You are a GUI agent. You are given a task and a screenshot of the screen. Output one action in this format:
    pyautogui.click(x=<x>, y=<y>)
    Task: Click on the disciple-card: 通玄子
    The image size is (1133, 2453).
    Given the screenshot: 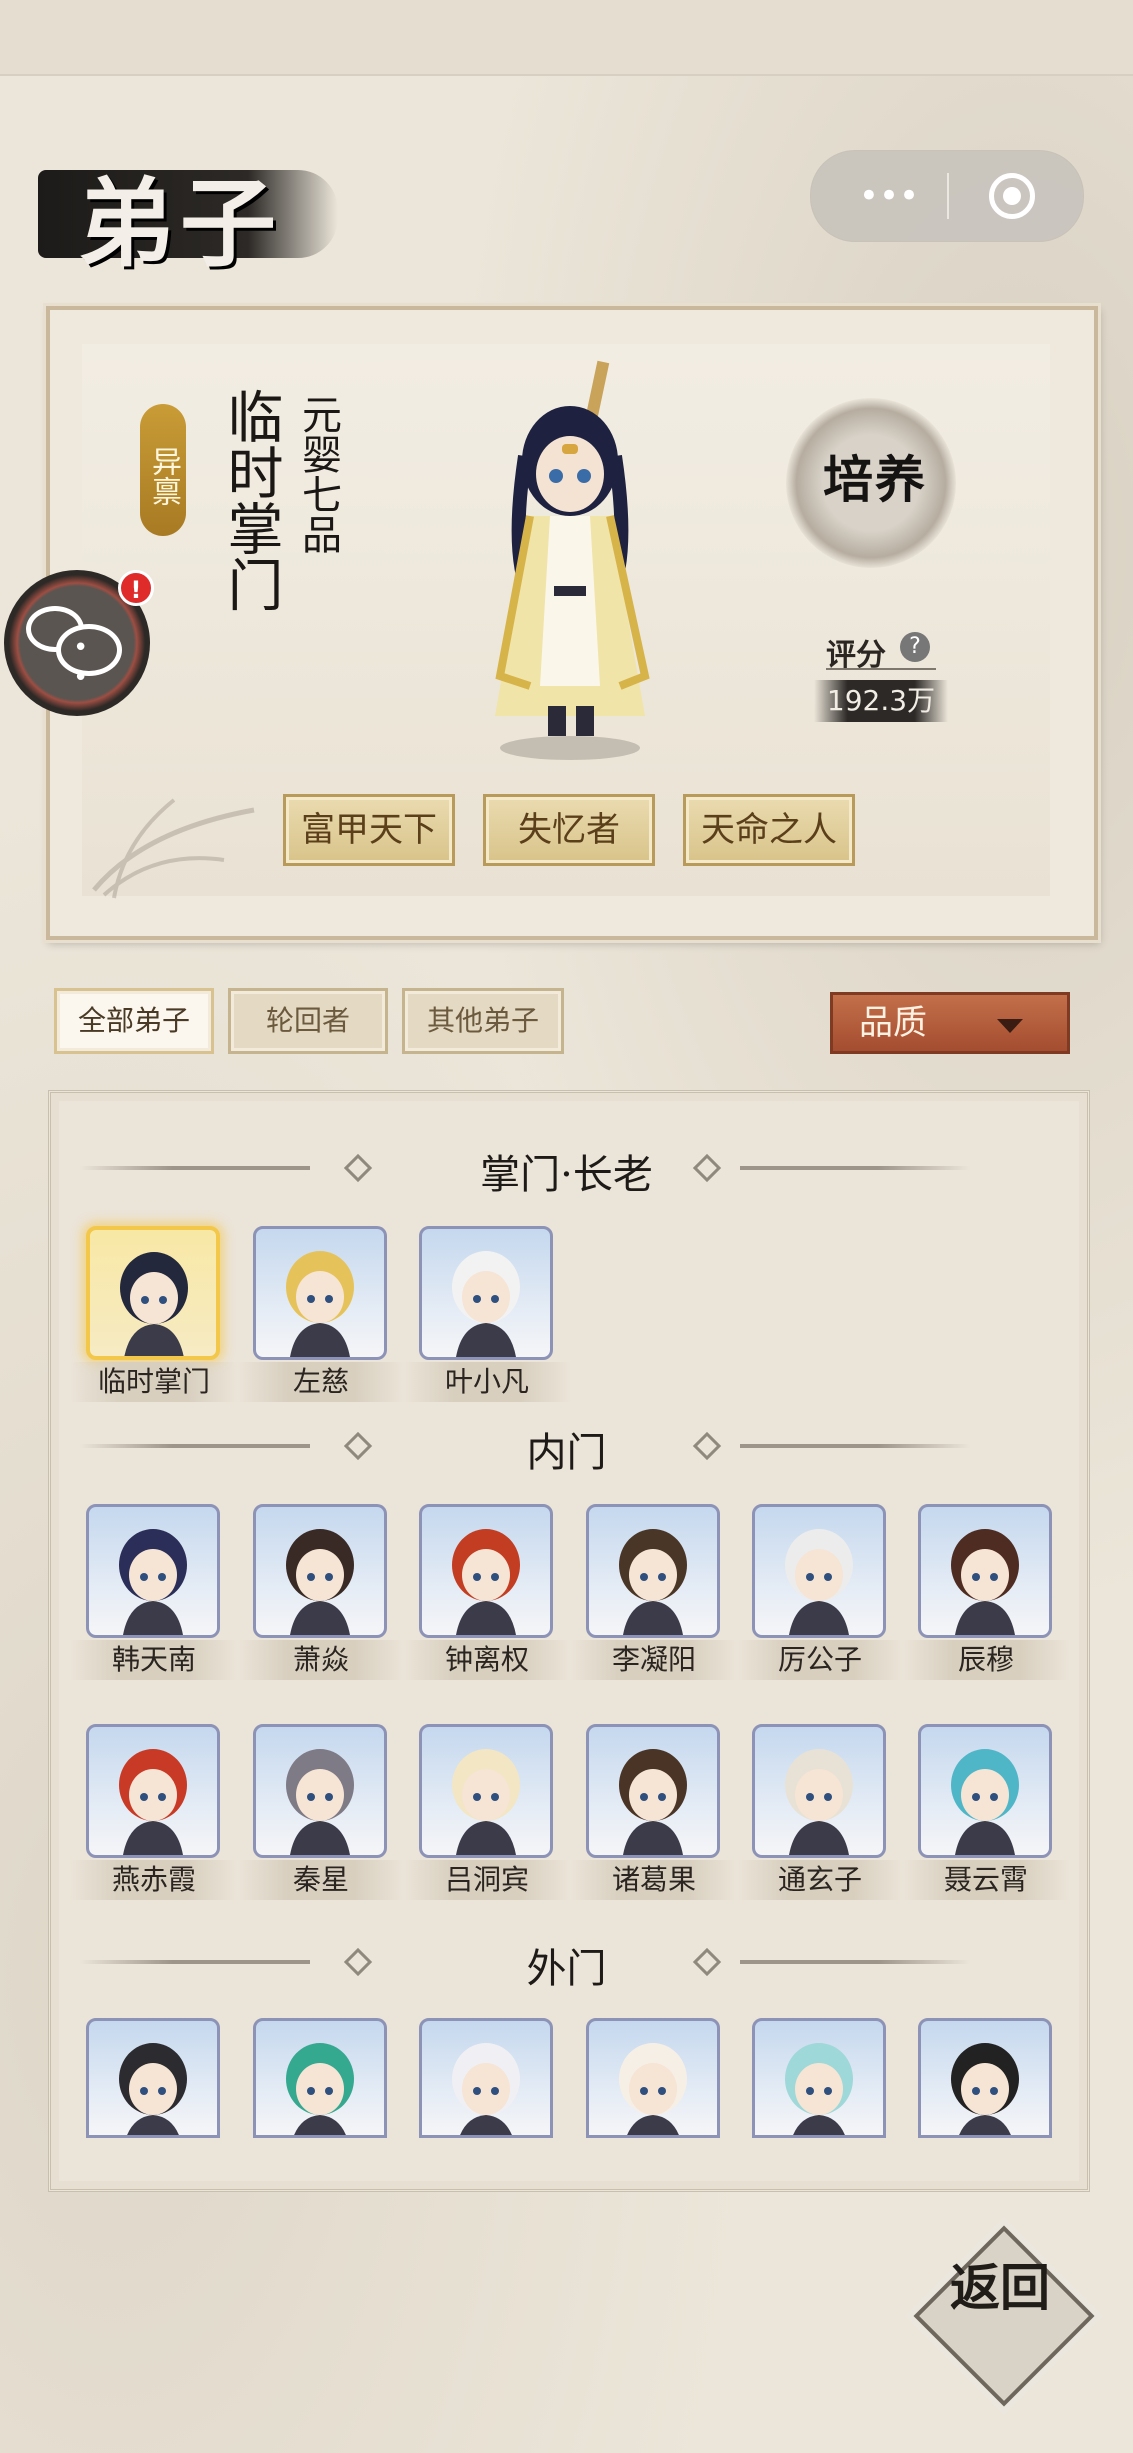 What is the action you would take?
    pyautogui.click(x=820, y=1812)
    